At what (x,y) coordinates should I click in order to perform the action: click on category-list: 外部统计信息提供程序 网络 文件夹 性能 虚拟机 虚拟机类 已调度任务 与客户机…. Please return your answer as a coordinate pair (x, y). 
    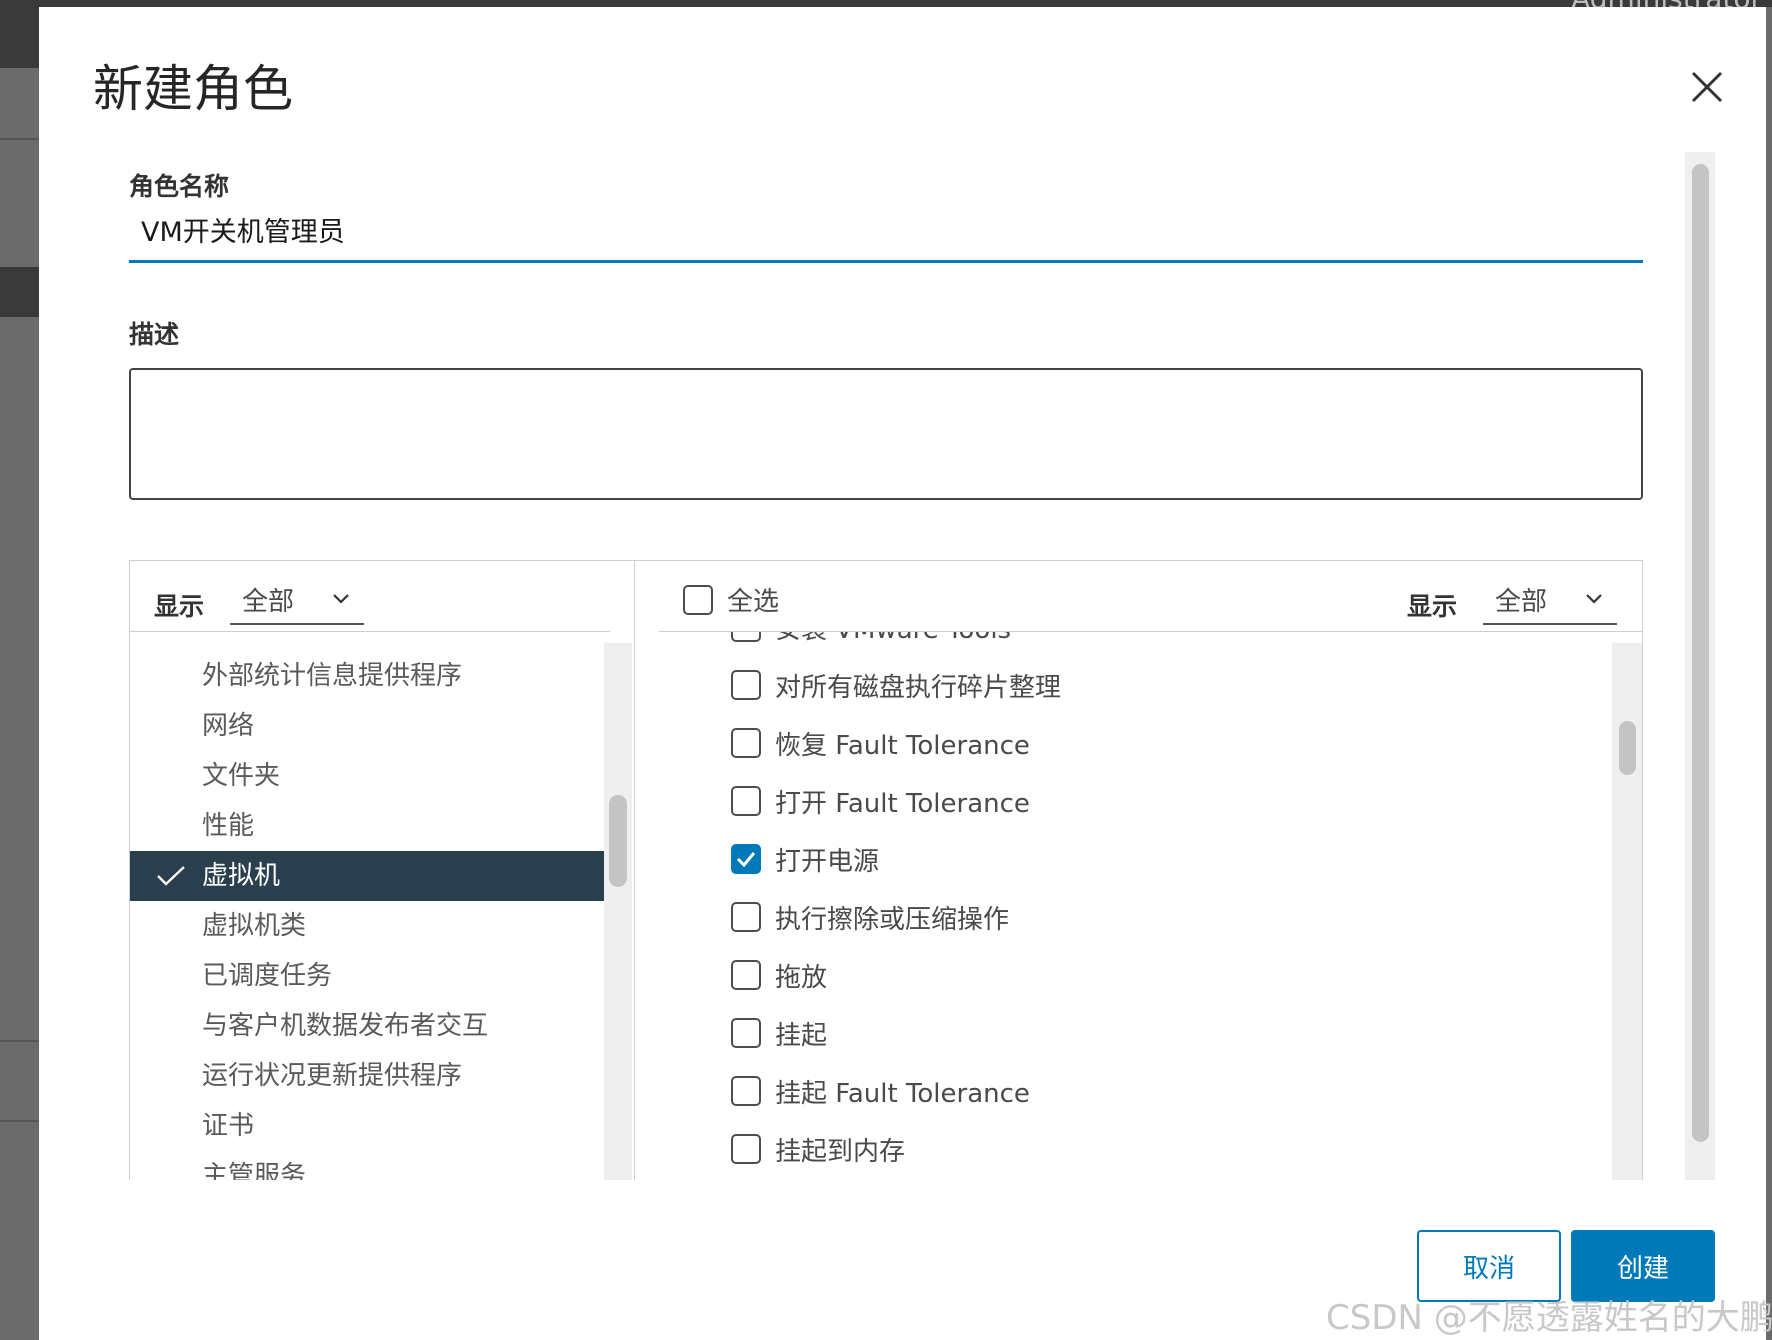
    Looking at the image, I should click on (367, 915).